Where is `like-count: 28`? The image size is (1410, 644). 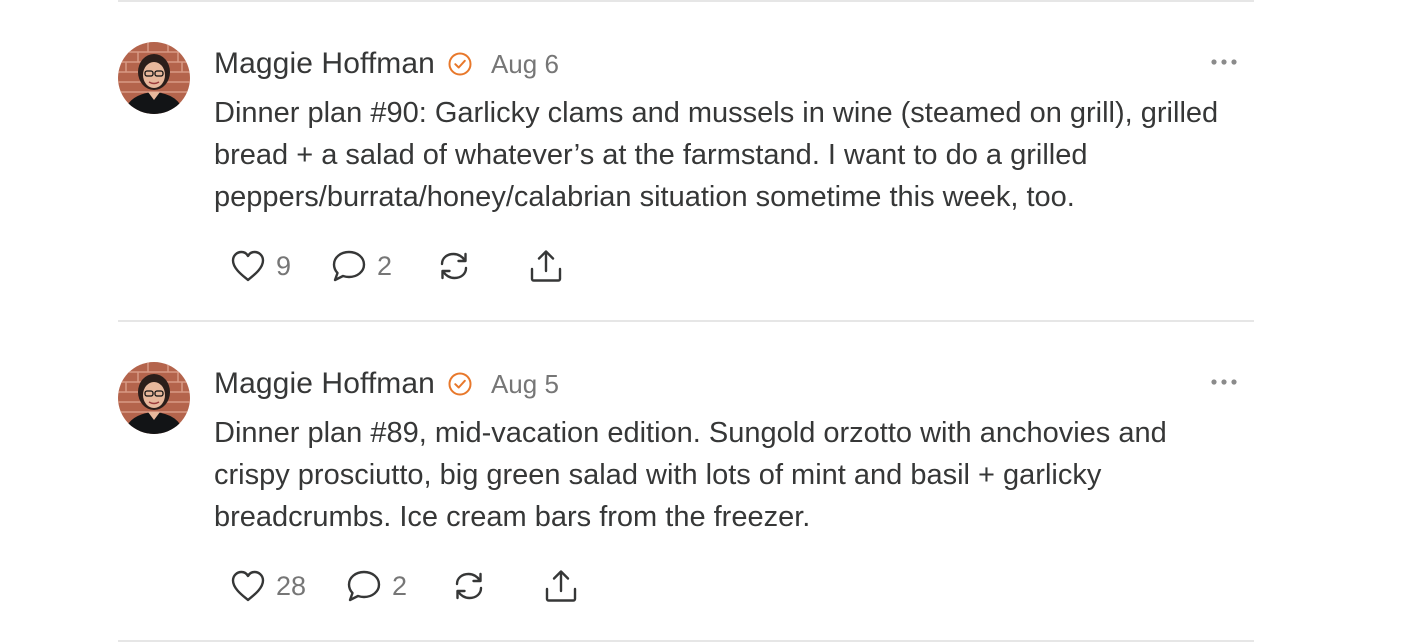 like-count: 28 is located at coordinates (291, 585).